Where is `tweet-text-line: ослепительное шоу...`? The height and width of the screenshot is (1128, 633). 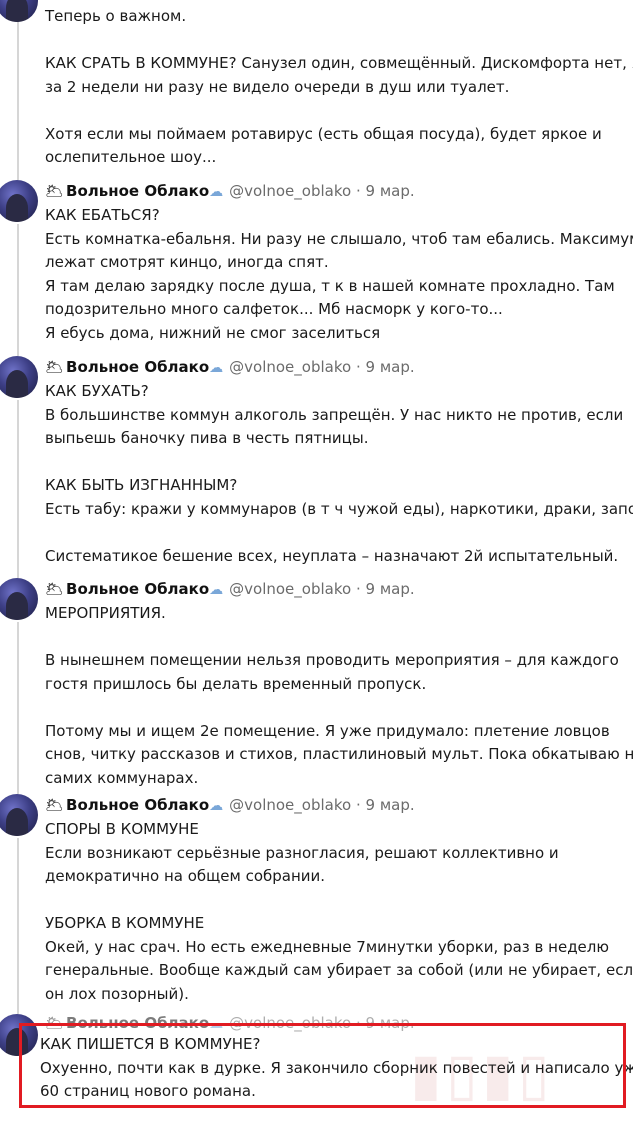
tweet-text-line: ослепительное шоу... is located at coordinates (131, 157).